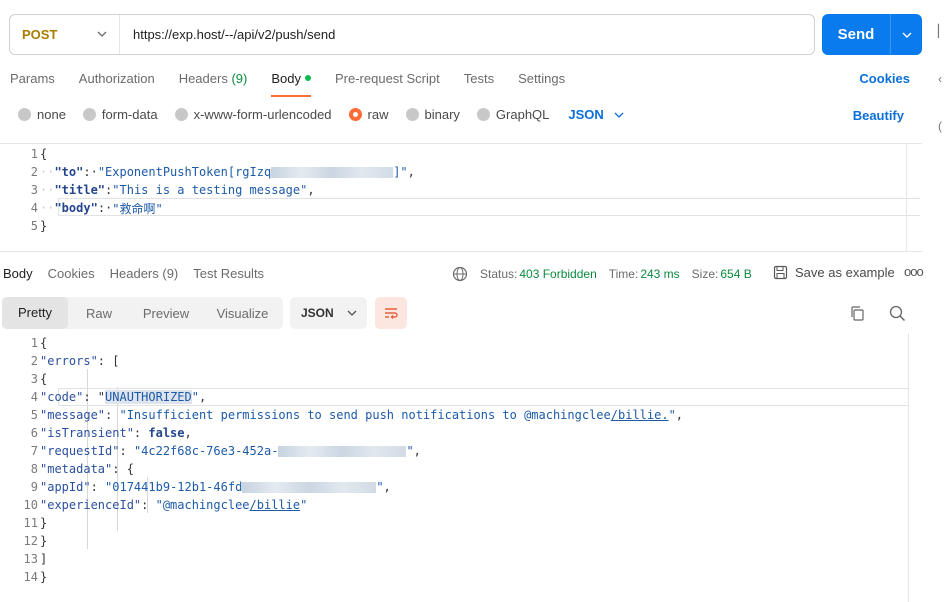 Image resolution: width=948 pixels, height=602 pixels. What do you see at coordinates (489, 207) in the screenshot?
I see `cursor-line` at bounding box center [489, 207].